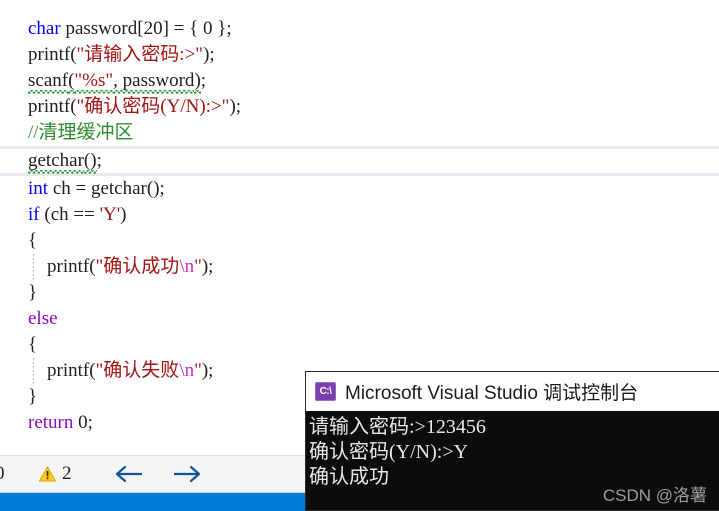 The width and height of the screenshot is (719, 511). Describe the element at coordinates (187, 474) in the screenshot. I see `arrow-right-icon` at that location.